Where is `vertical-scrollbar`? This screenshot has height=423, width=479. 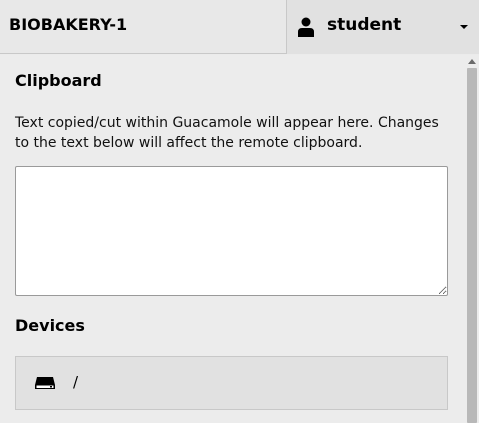
vertical-scrollbar is located at coordinates (472, 239).